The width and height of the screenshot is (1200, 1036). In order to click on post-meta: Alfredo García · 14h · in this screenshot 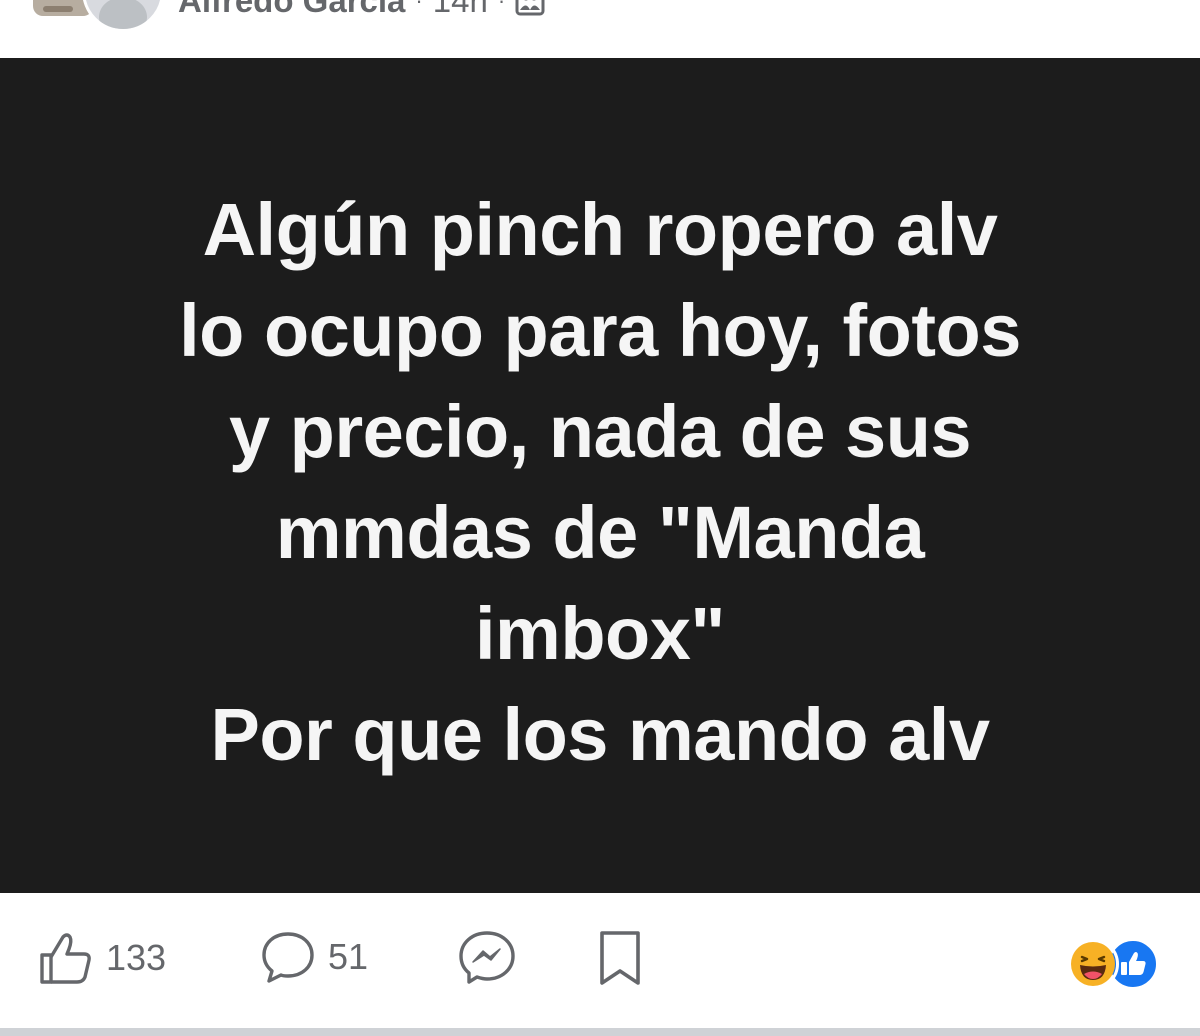, I will do `click(361, 10)`.